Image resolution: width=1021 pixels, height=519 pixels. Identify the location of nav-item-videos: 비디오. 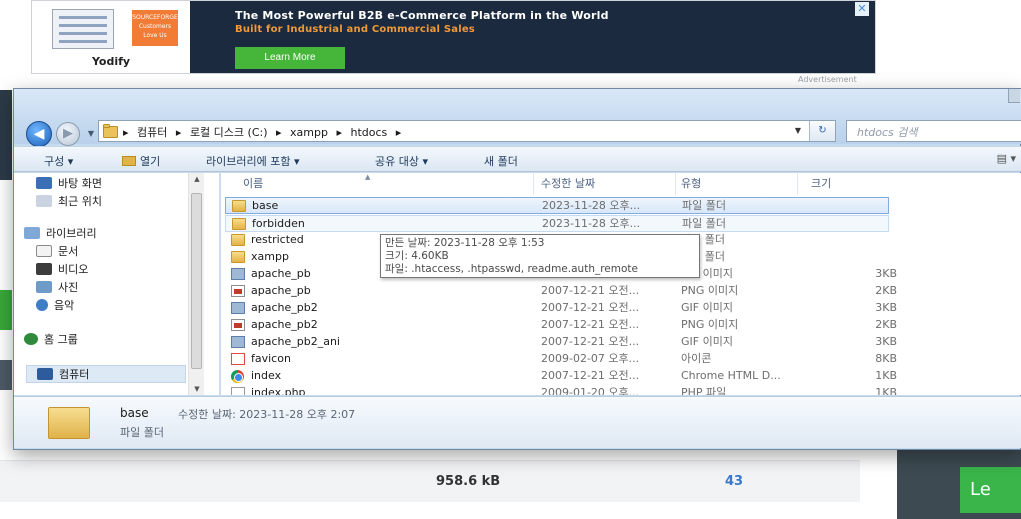
(62, 270).